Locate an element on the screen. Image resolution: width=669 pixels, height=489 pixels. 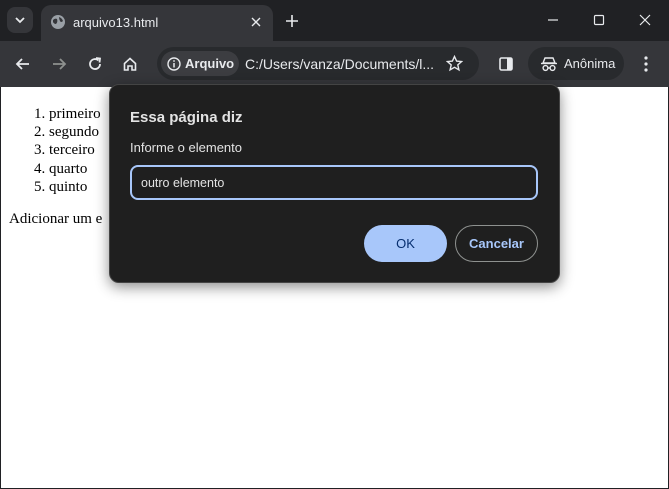
more-vertical-icon is located at coordinates (646, 64).